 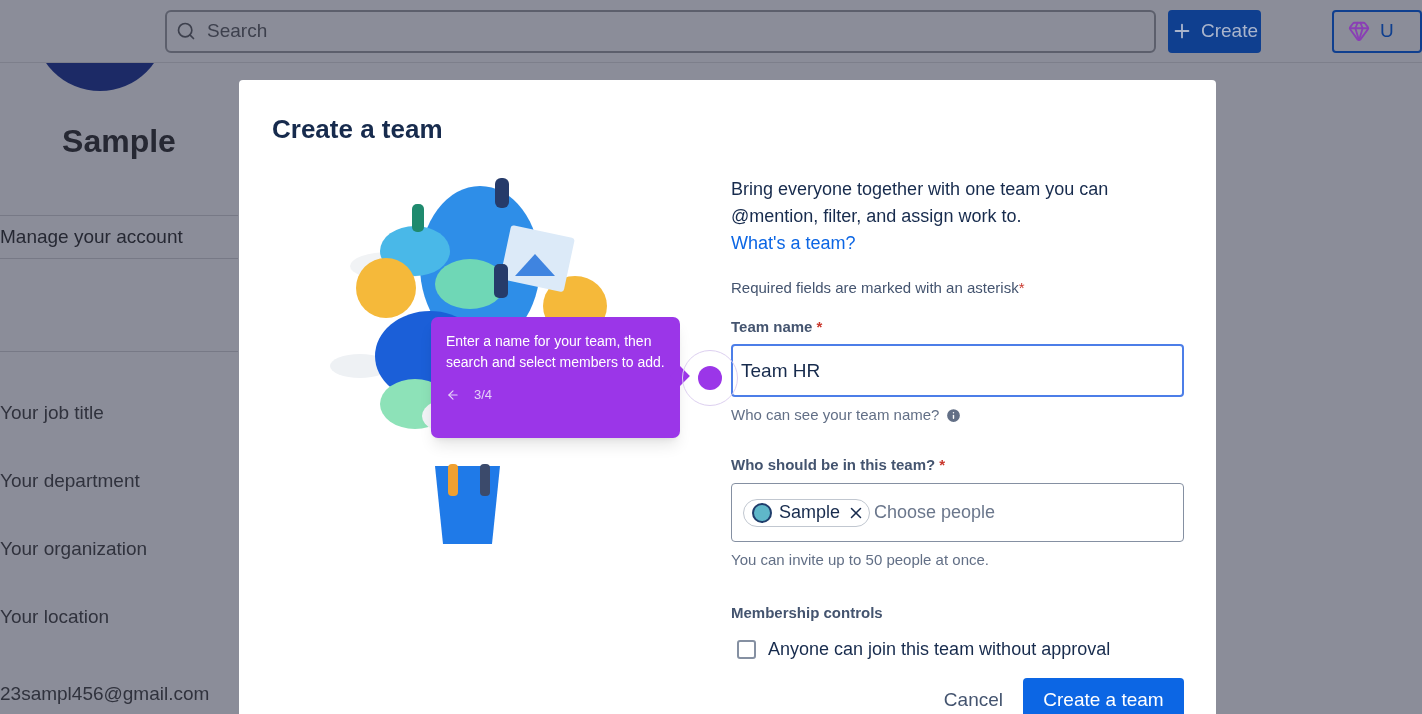 I want to click on team-name-field: Team HR, so click(x=957, y=370).